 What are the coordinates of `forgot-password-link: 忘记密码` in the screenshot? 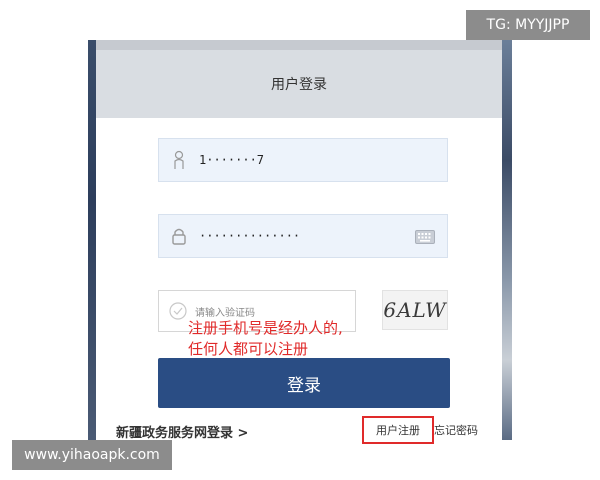 It's located at (456, 430).